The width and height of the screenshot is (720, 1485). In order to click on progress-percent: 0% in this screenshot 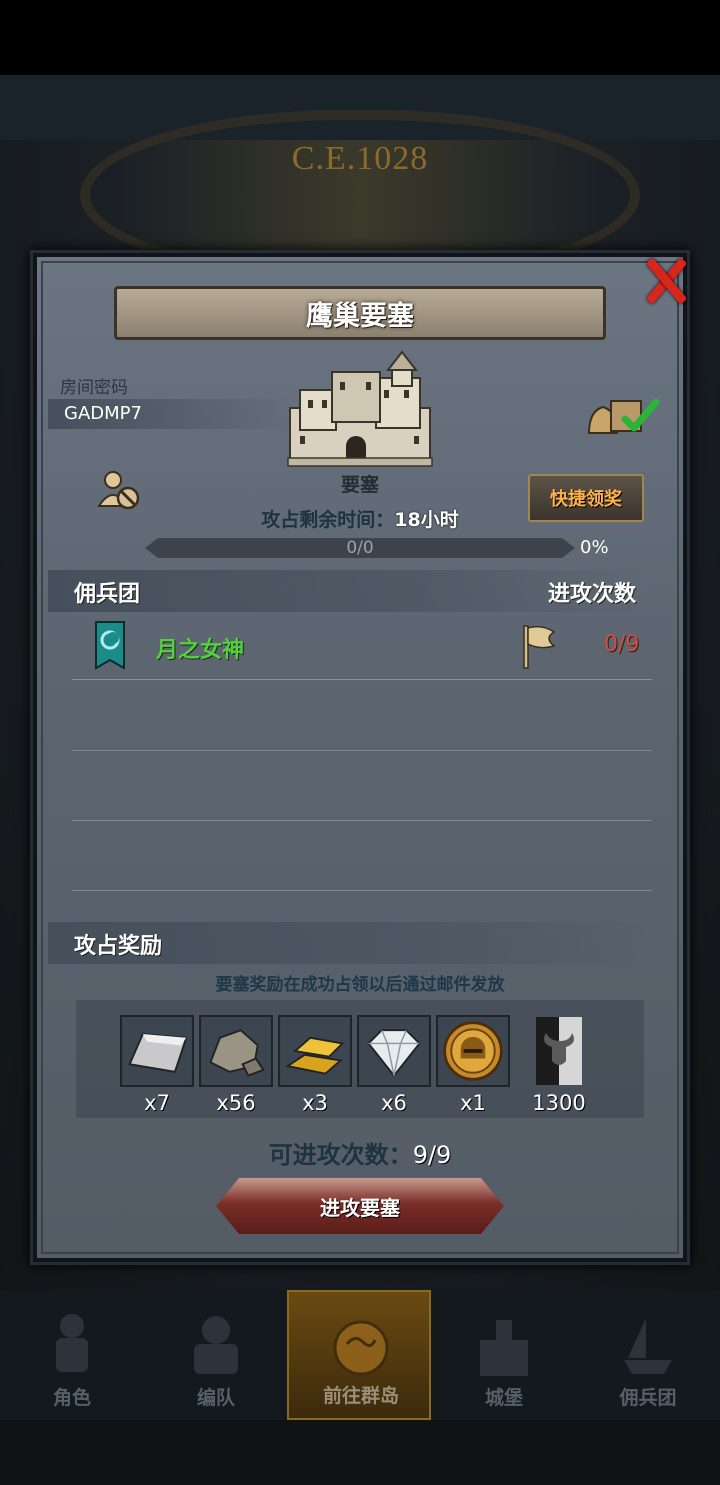, I will do `click(594, 547)`.